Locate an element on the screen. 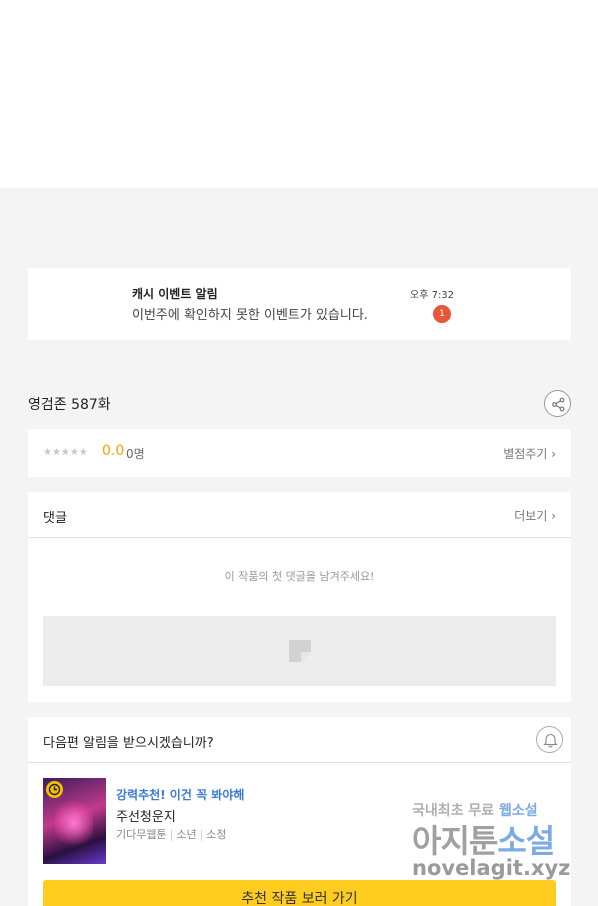  comment-input-box is located at coordinates (299, 651).